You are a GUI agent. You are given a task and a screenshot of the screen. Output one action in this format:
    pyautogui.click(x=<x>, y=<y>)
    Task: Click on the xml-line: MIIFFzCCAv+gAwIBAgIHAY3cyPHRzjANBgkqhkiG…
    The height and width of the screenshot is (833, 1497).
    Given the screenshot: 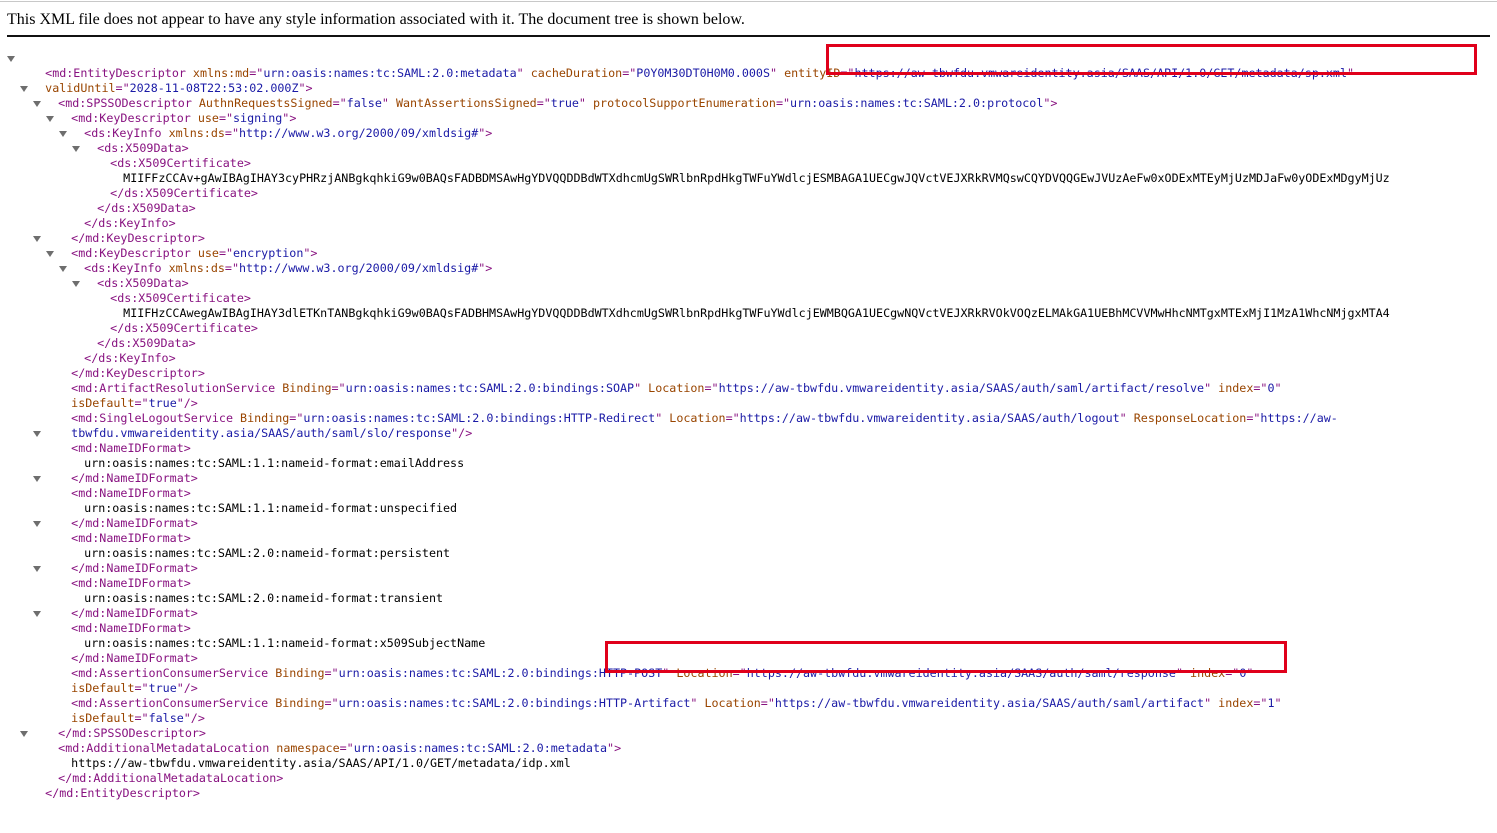 What is the action you would take?
    pyautogui.click(x=748, y=170)
    